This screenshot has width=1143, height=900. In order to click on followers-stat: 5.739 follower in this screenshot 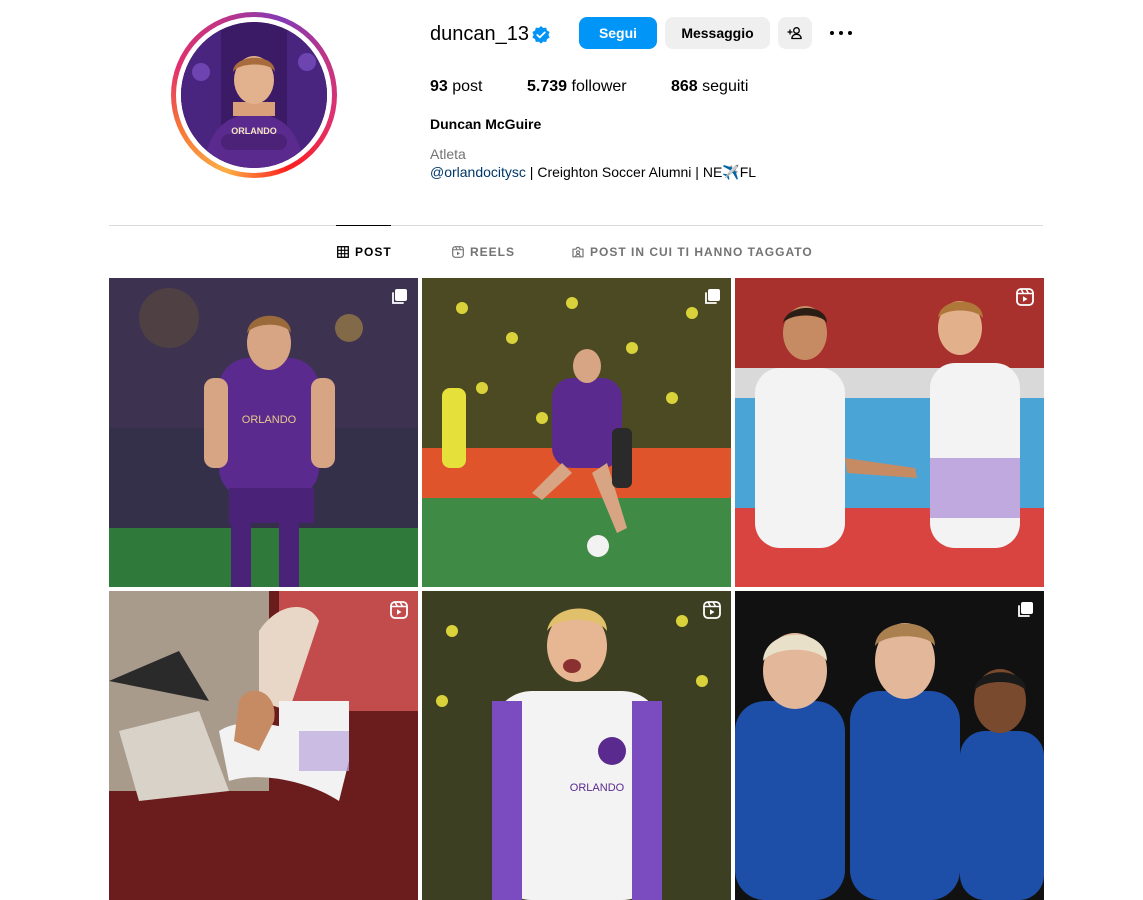, I will do `click(577, 87)`.